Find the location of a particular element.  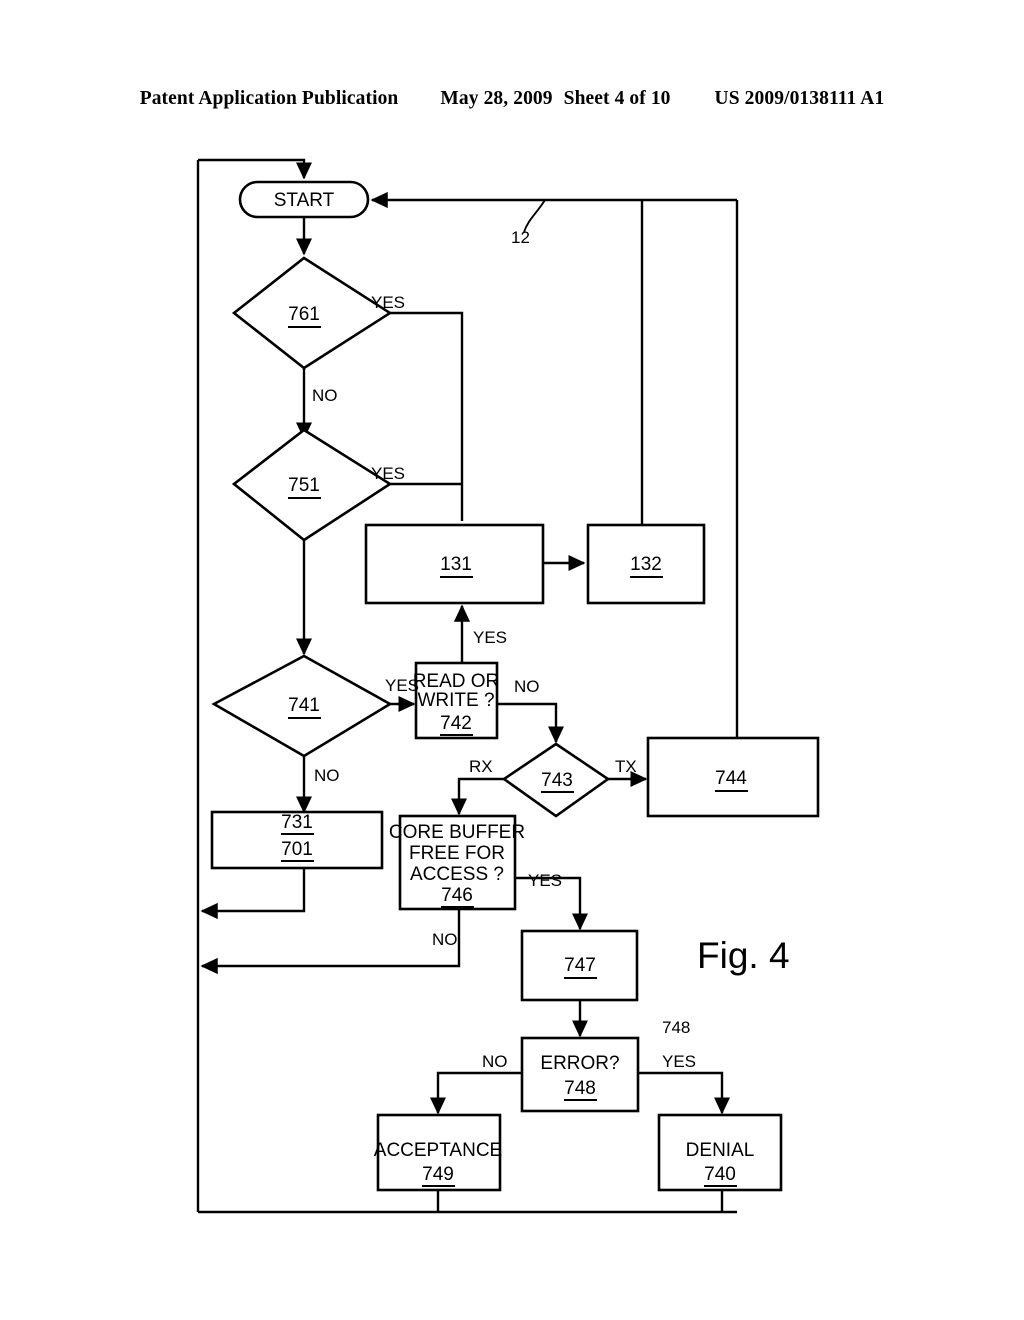

edge-label-746-no: NO is located at coordinates (445, 939).